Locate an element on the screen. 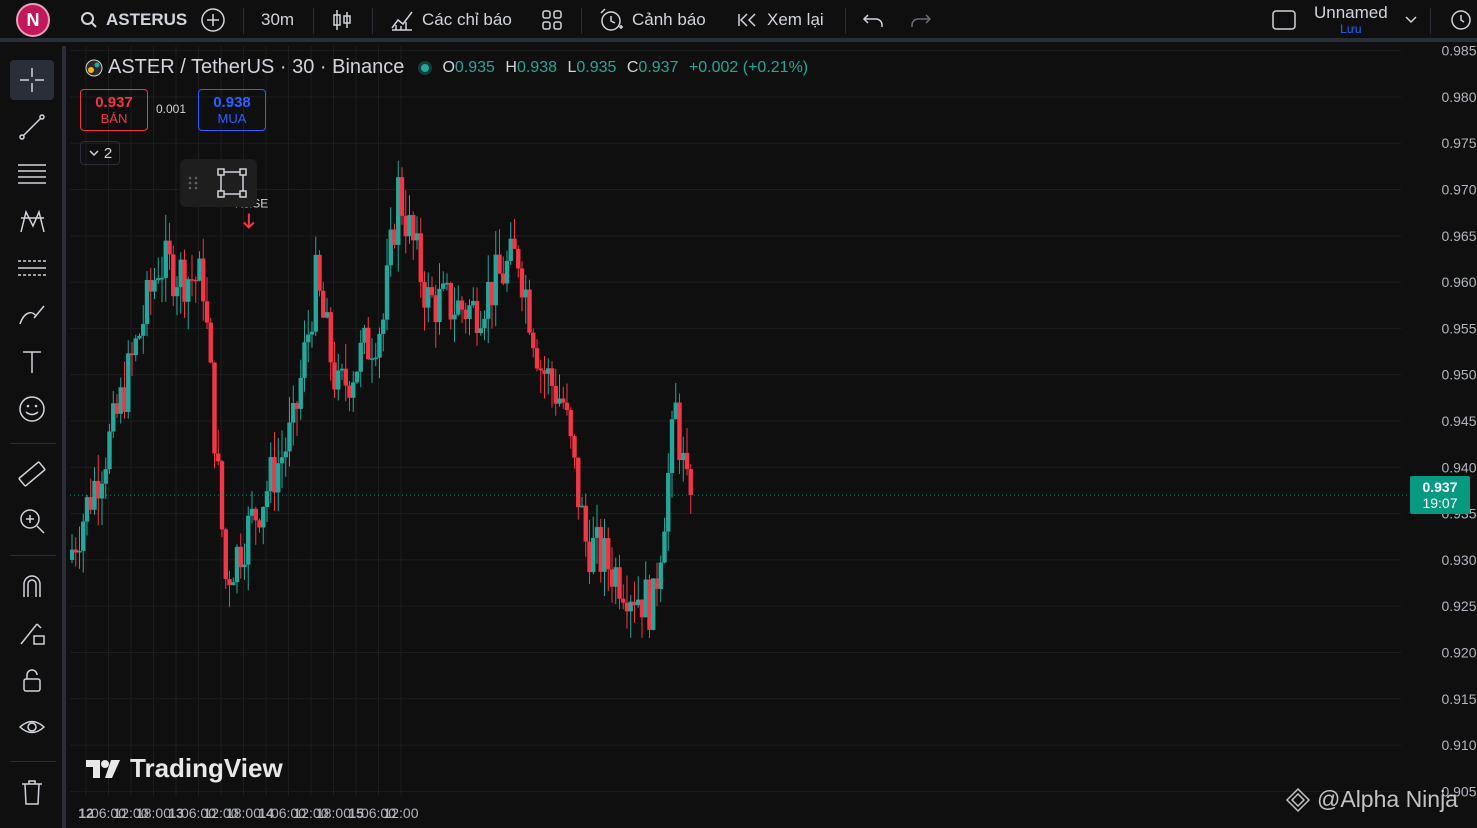 Image resolution: width=1477 pixels, height=828 pixels. pattern-tool is located at coordinates (32, 221).